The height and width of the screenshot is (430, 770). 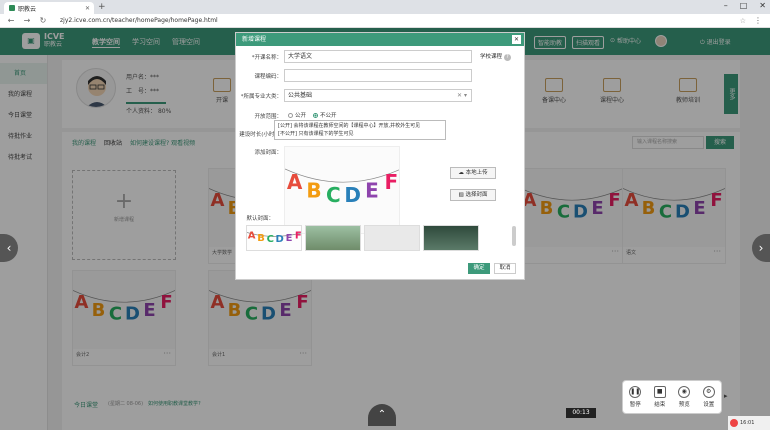 What do you see at coordinates (316, 115) in the screenshot?
I see `radio-private-icon` at bounding box center [316, 115].